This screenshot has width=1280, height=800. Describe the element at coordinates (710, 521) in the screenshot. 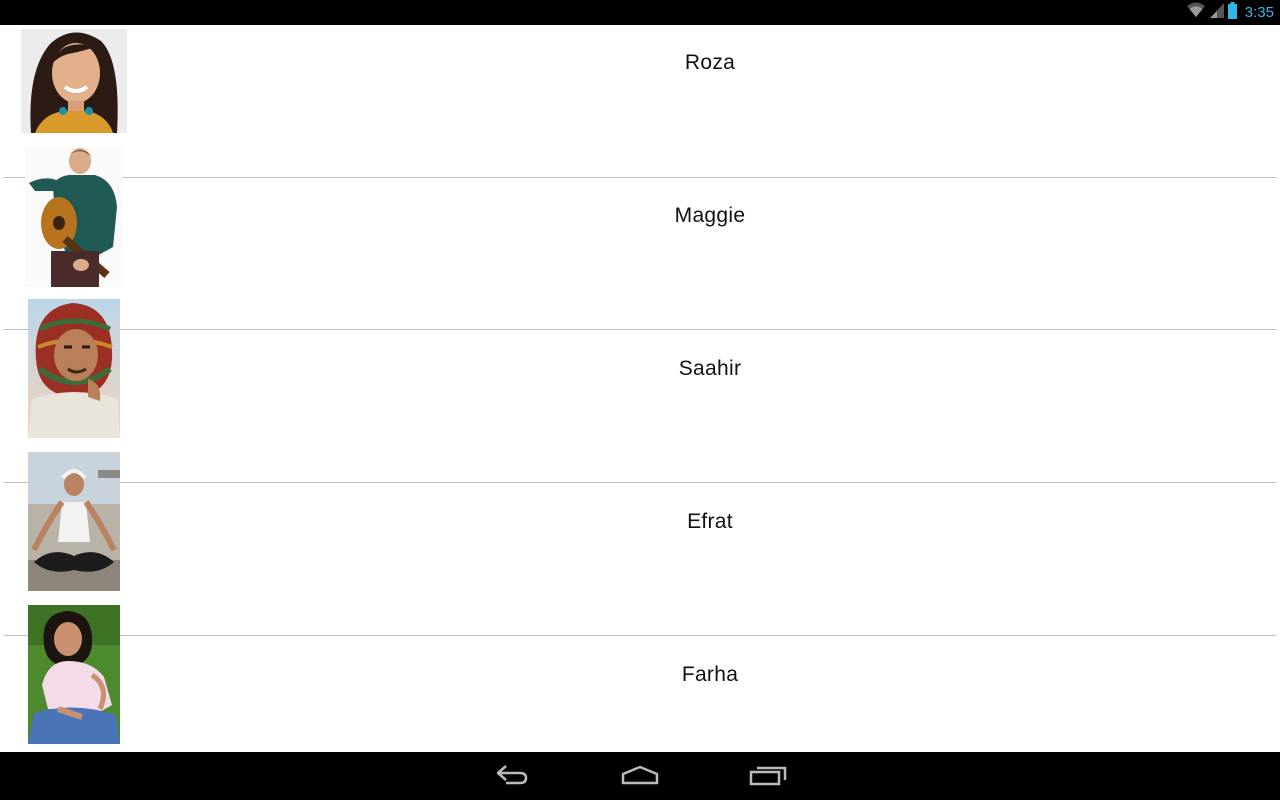

I see `contact-name: Efrat` at that location.